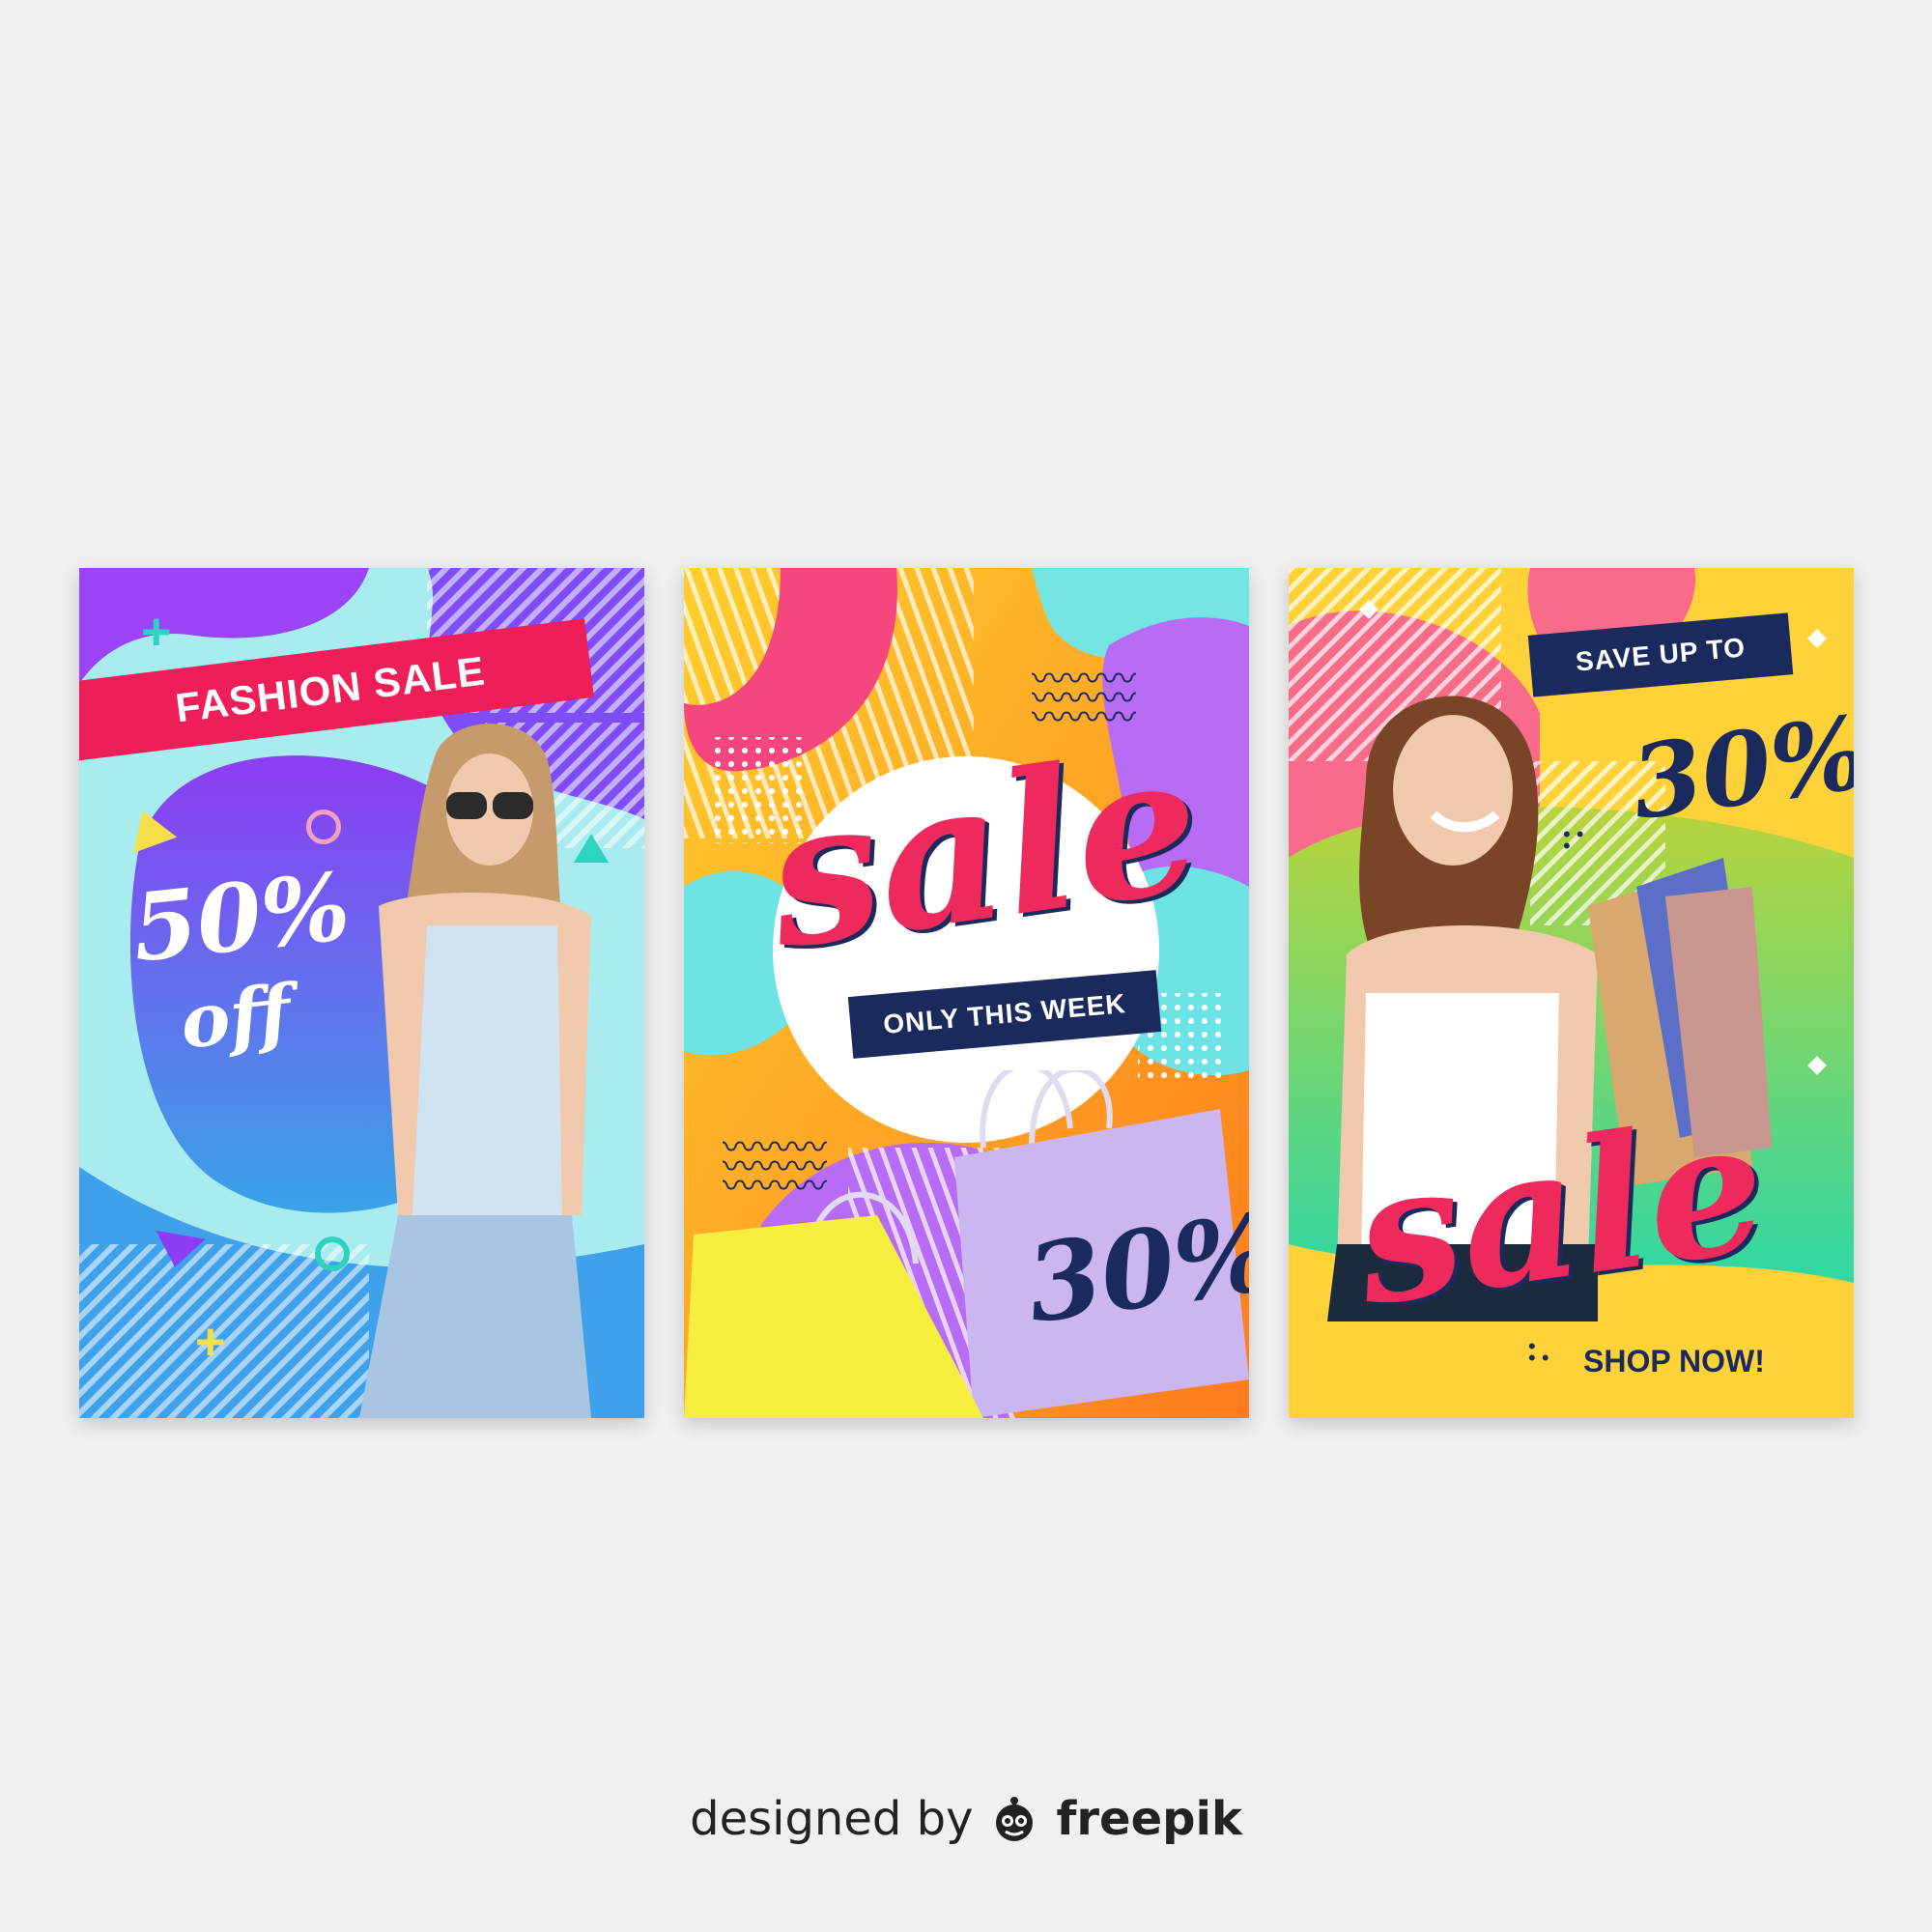  What do you see at coordinates (1660, 654) in the screenshot?
I see `save-up-to-text: SAVE UP TO` at bounding box center [1660, 654].